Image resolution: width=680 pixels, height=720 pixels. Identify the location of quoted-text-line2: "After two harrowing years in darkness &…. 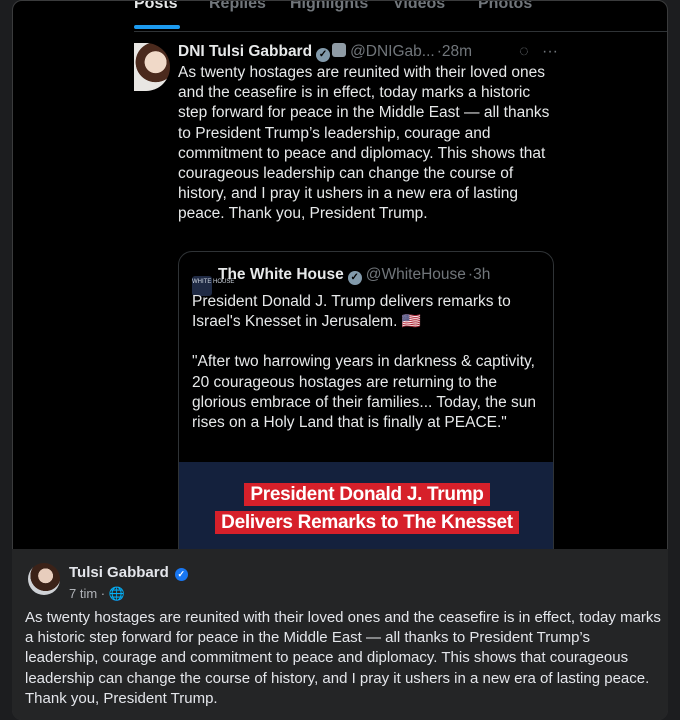
(364, 392).